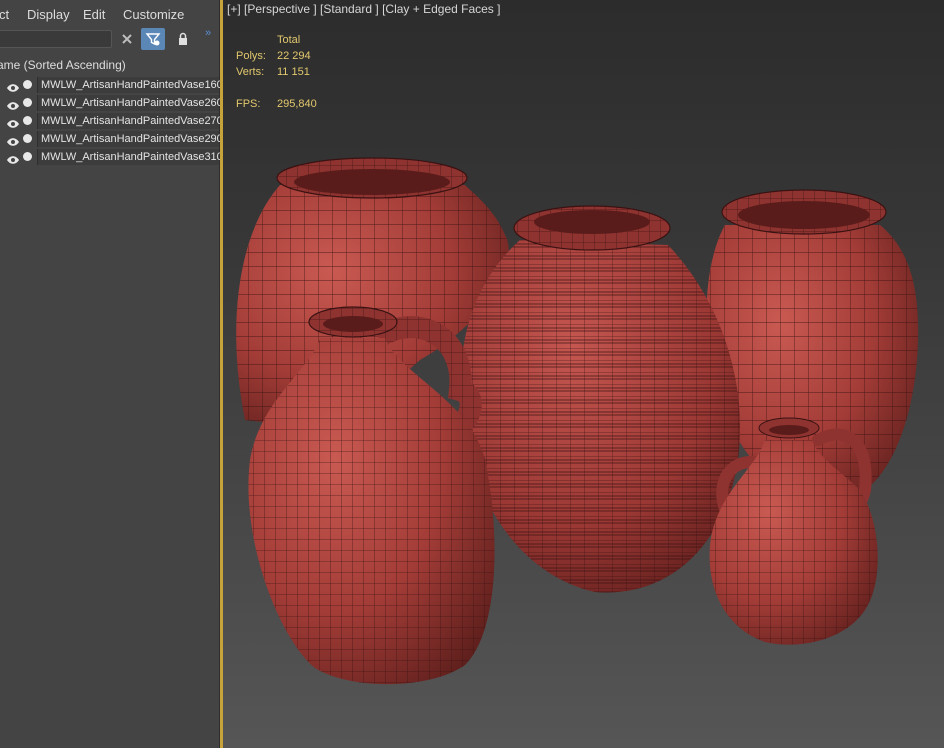 The height and width of the screenshot is (748, 944). What do you see at coordinates (56, 39) in the screenshot?
I see `search-input` at bounding box center [56, 39].